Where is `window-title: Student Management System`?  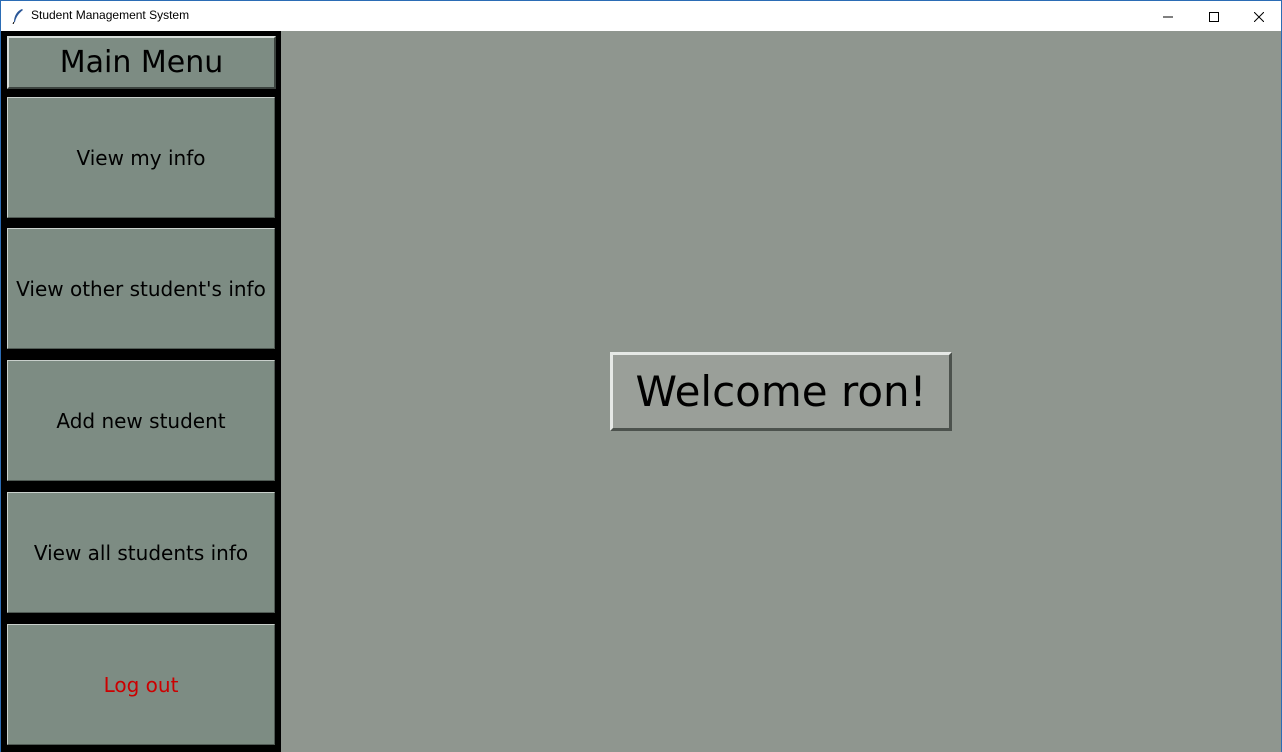 window-title: Student Management System is located at coordinates (110, 15).